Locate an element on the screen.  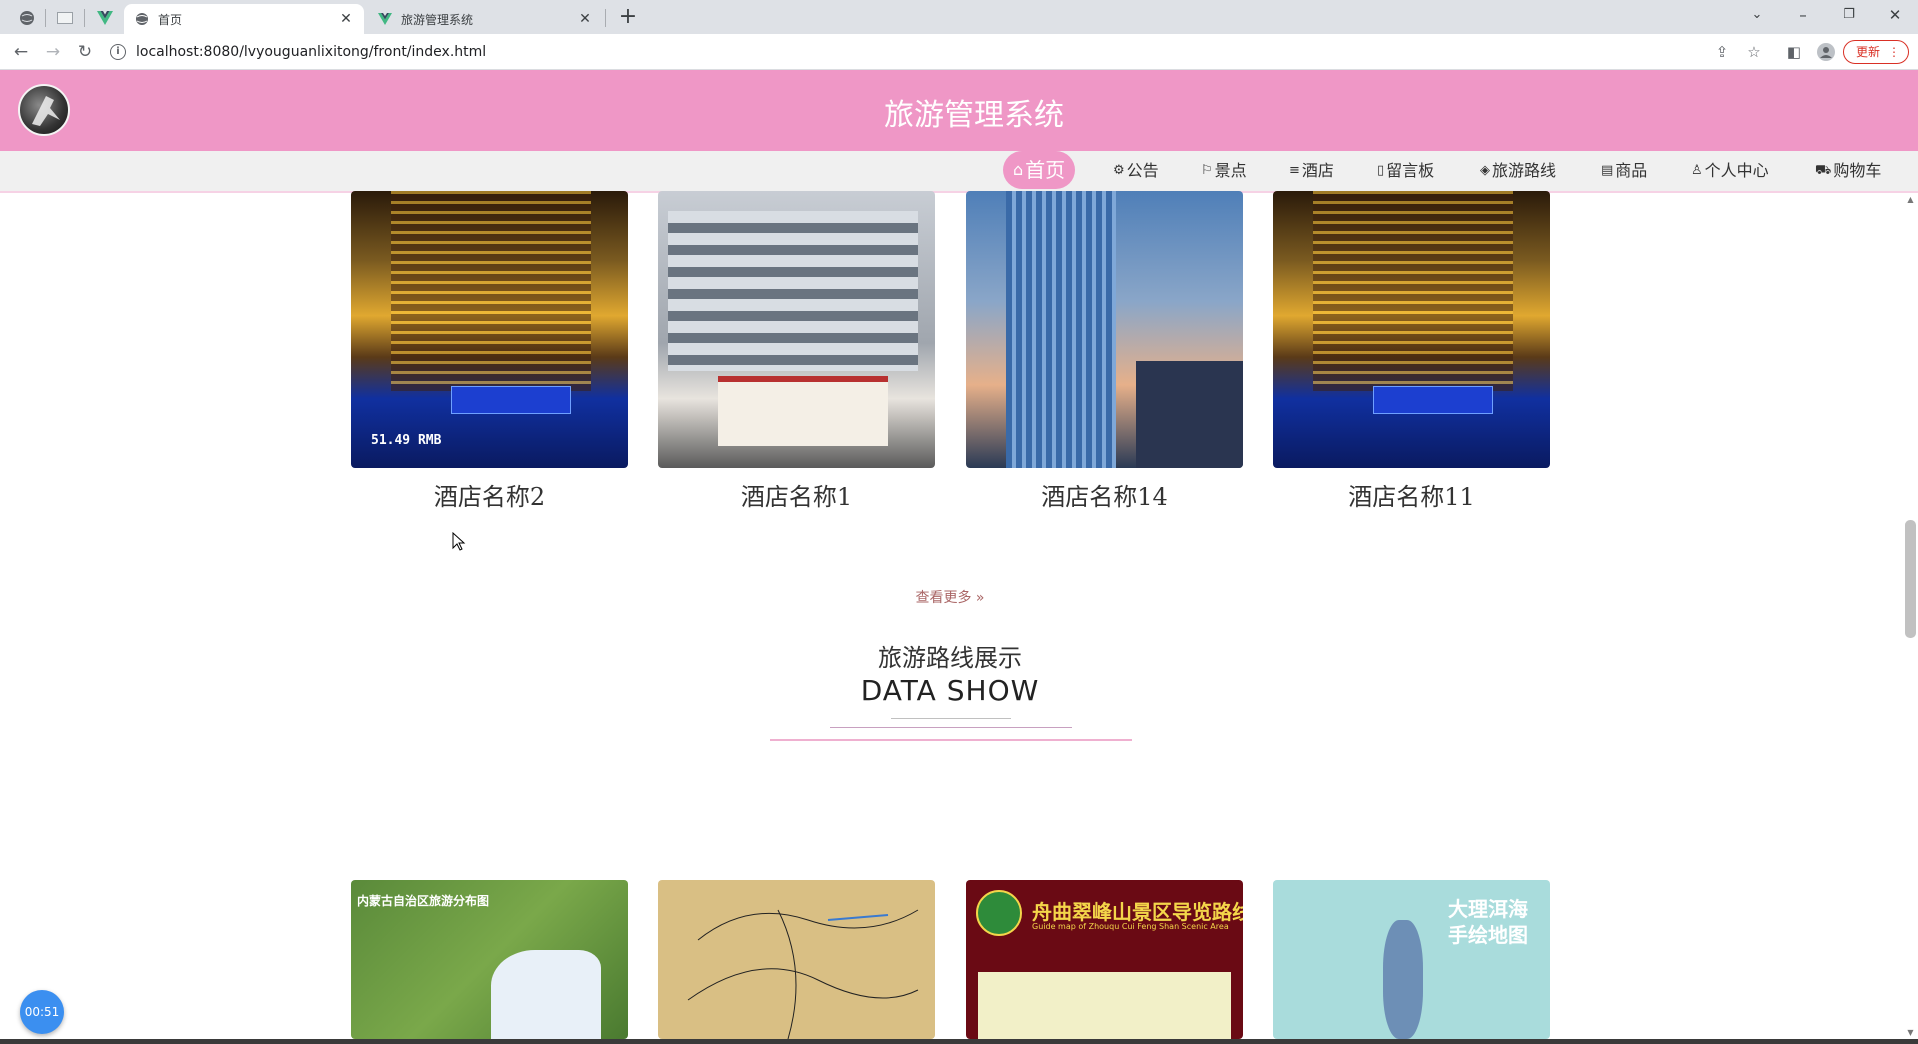
pinned-tab-globe is located at coordinates (27, 18).